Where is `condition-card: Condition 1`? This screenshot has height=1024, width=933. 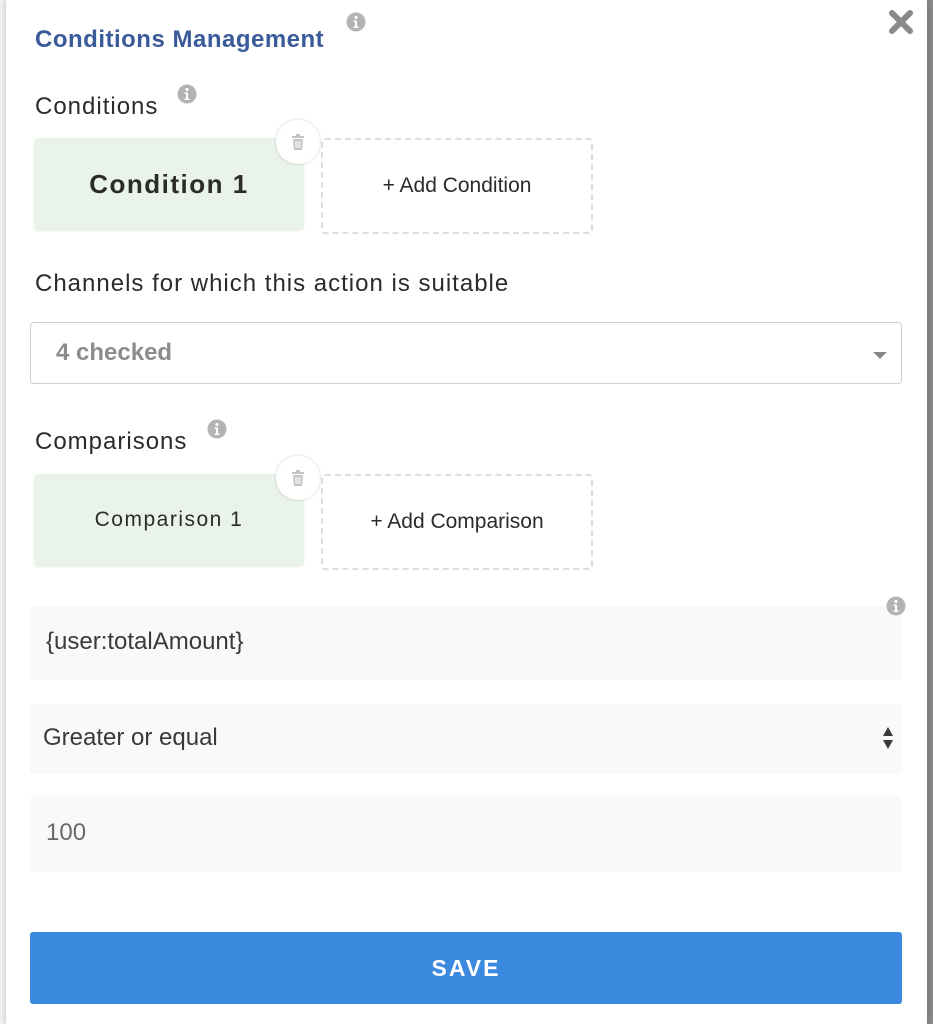
condition-card: Condition 1 is located at coordinates (169, 184).